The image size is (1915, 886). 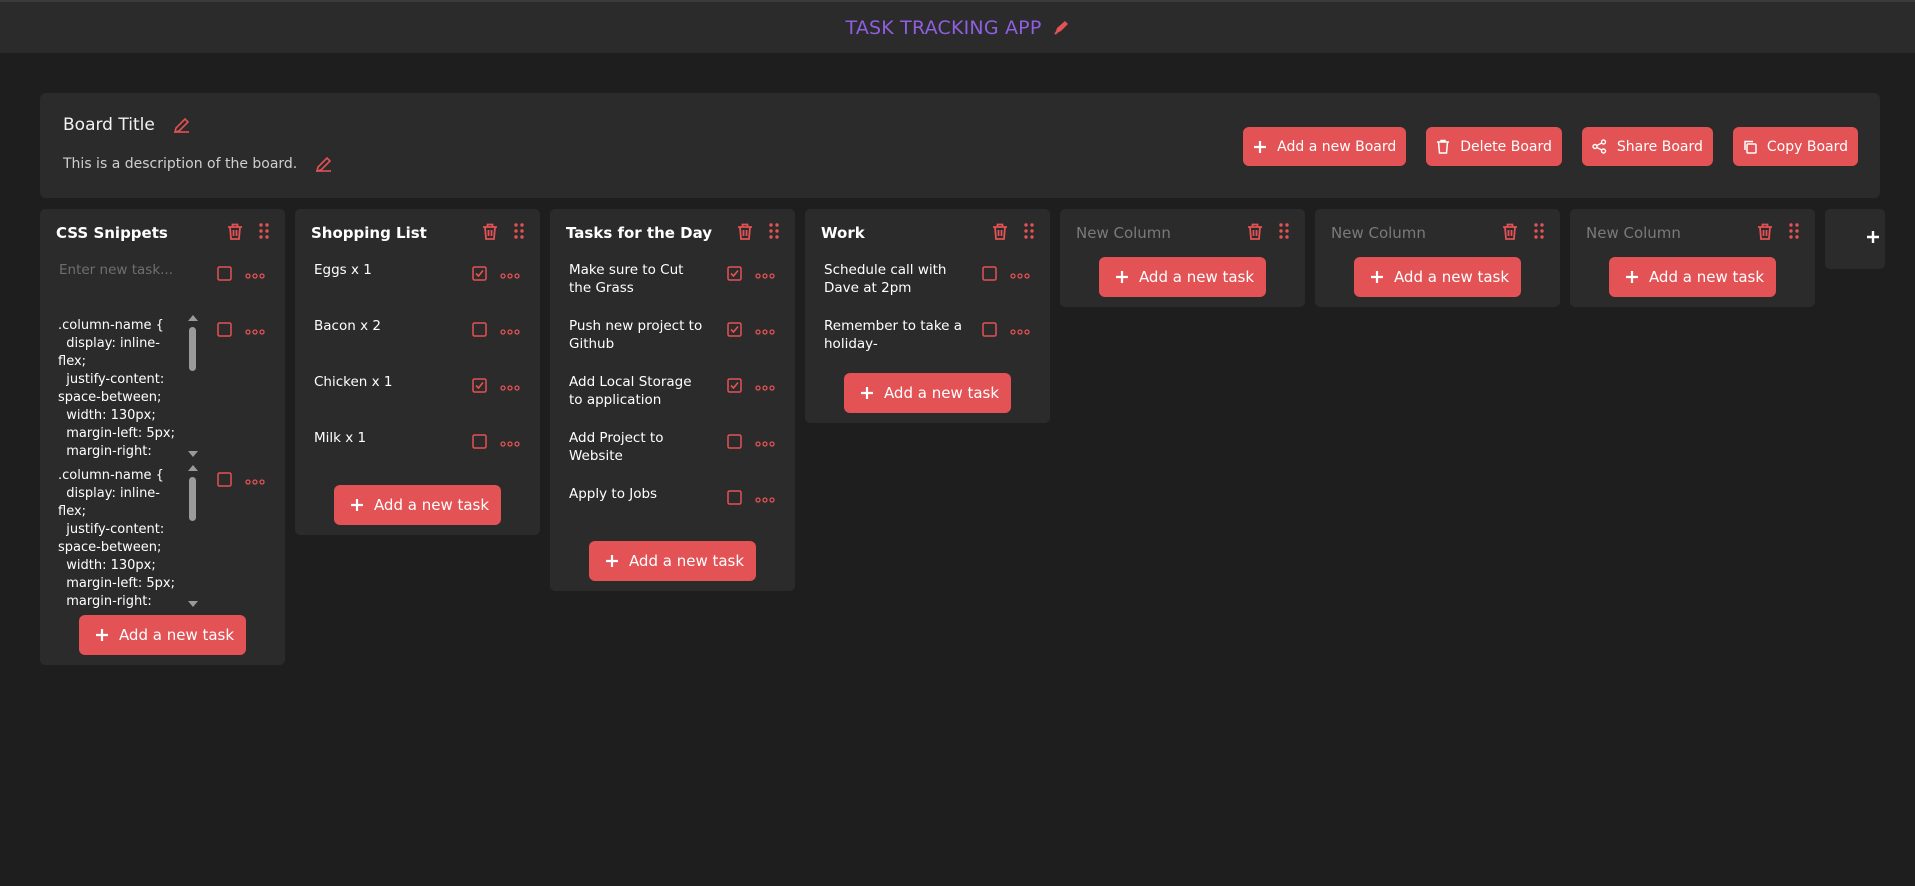 What do you see at coordinates (1061, 28) in the screenshot?
I see `pen-icon` at bounding box center [1061, 28].